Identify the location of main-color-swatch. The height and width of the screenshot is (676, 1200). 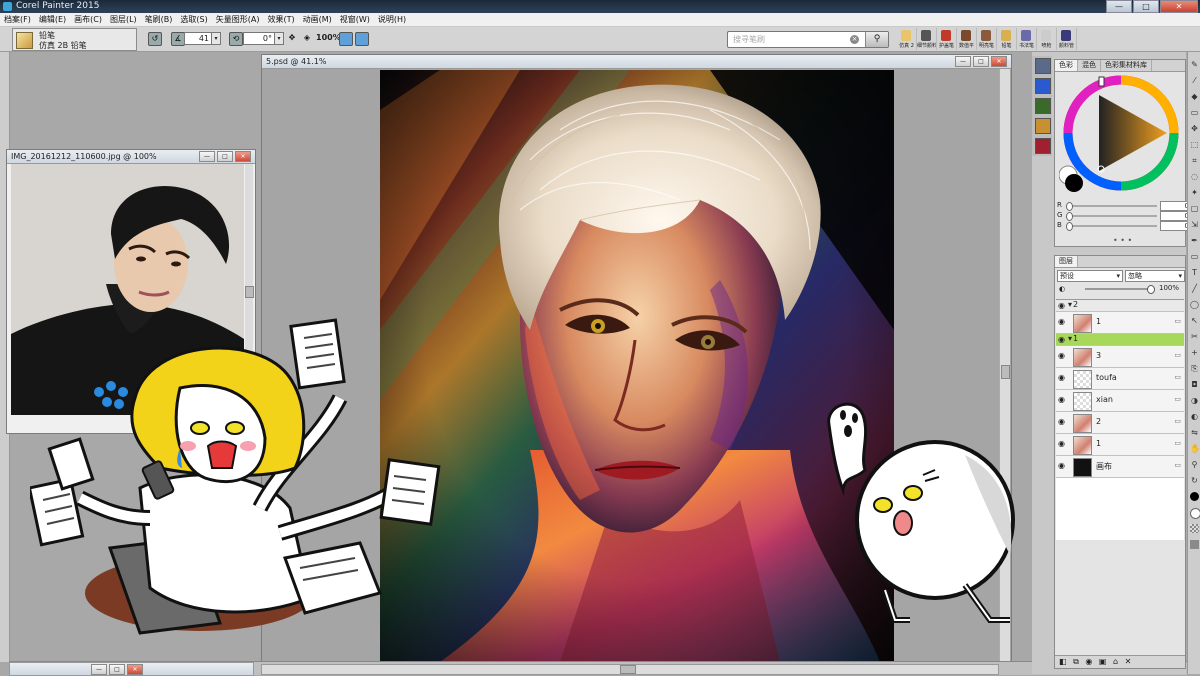
(1194, 496).